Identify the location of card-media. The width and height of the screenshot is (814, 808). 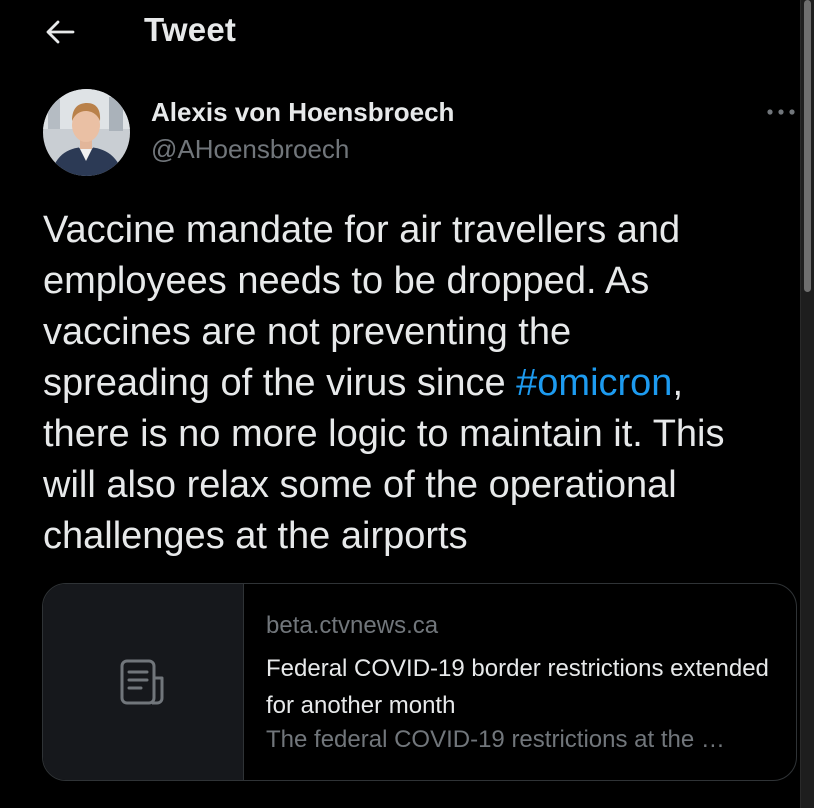
(143, 682).